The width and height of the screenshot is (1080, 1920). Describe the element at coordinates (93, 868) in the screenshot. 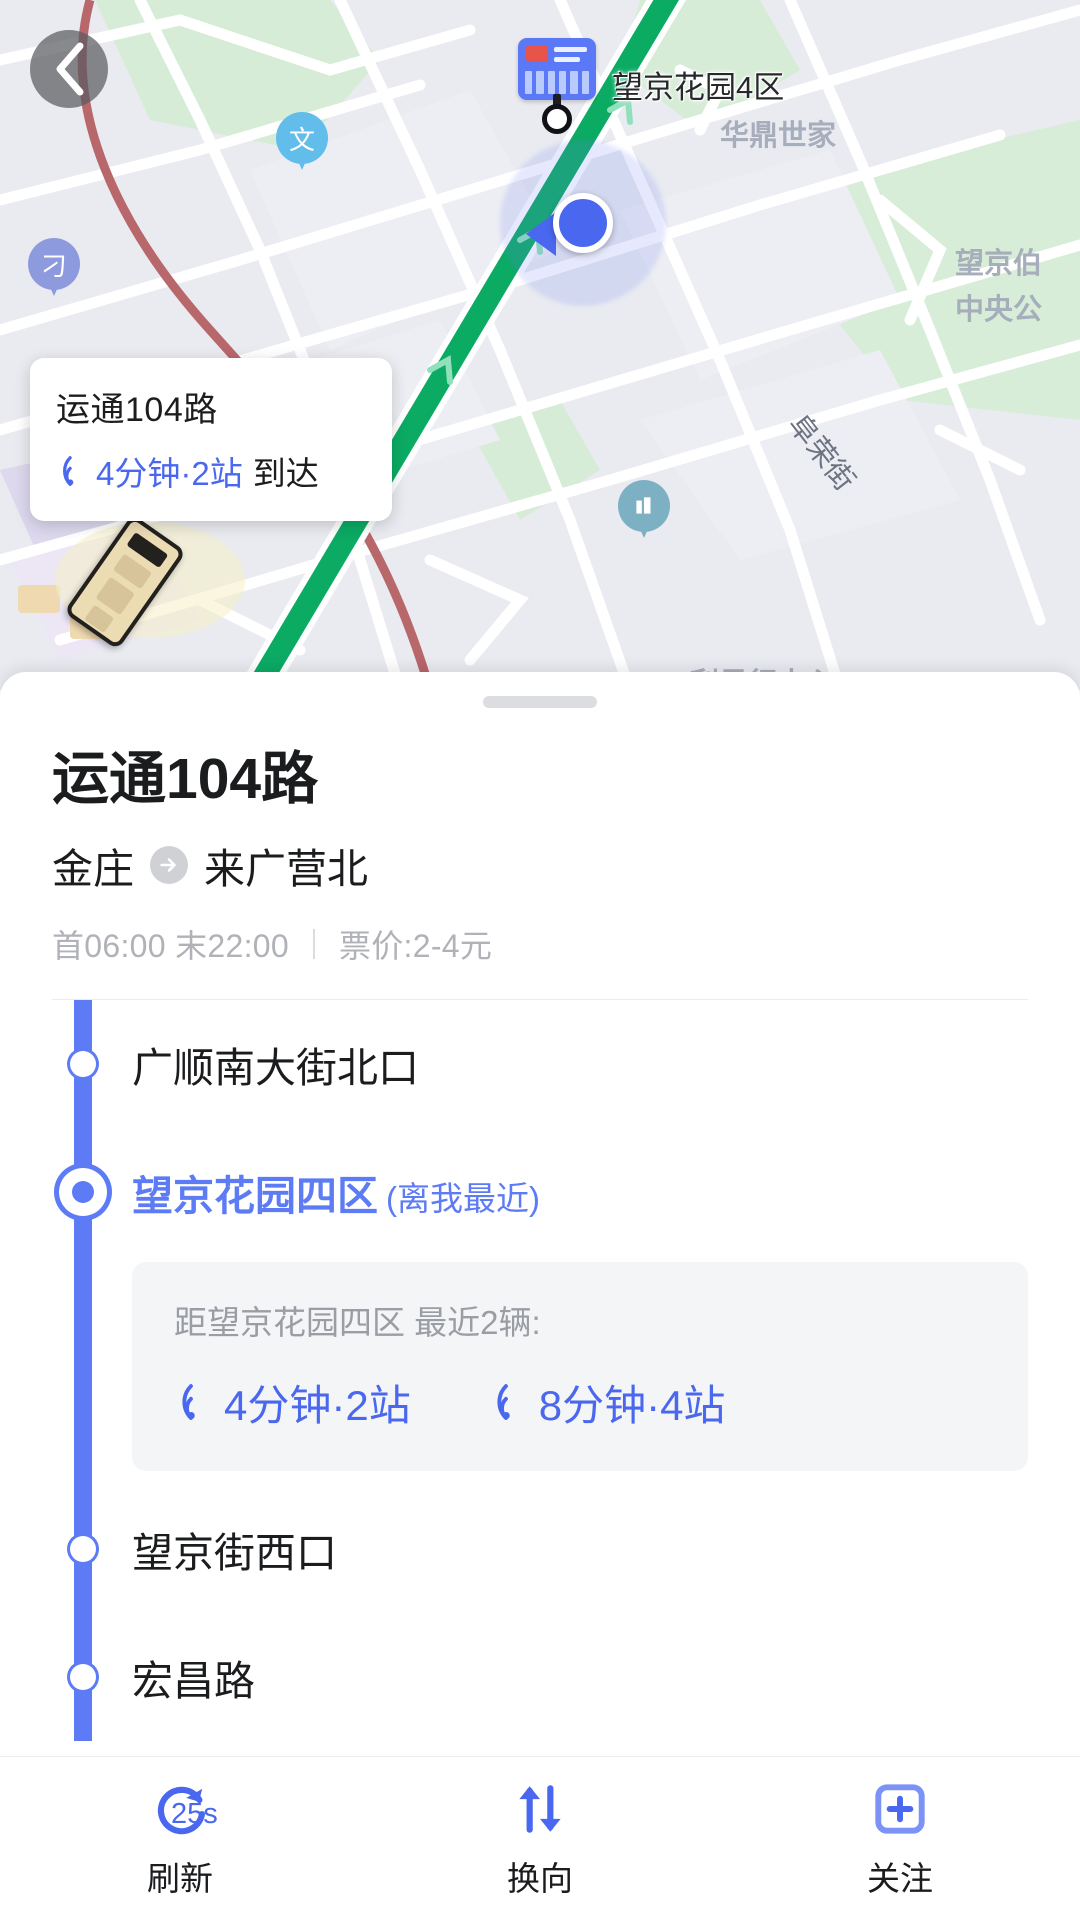

I see `route-origin: 金庄` at that location.